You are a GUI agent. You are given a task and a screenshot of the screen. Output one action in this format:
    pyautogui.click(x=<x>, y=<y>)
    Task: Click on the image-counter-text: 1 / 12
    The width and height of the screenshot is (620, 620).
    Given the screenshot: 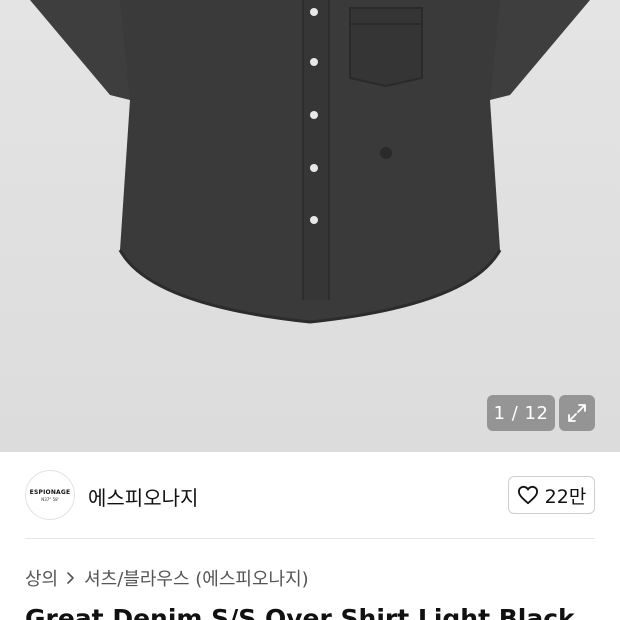 What is the action you would take?
    pyautogui.click(x=521, y=413)
    